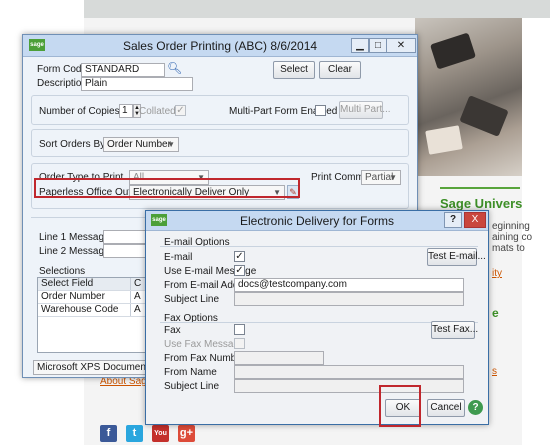  I want to click on subject-line-label: Subject Line, so click(192, 299).